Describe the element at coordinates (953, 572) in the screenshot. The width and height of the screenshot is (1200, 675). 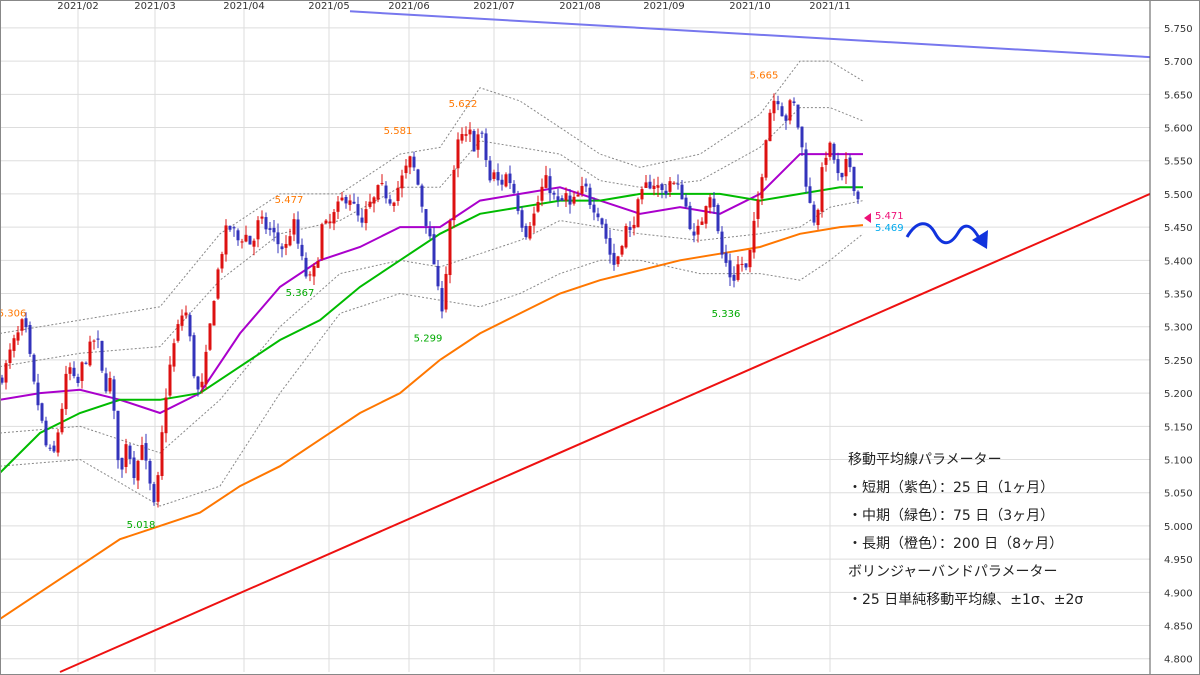
I see `legend-bb-title: ボリンジャーバンドパラメーター` at that location.